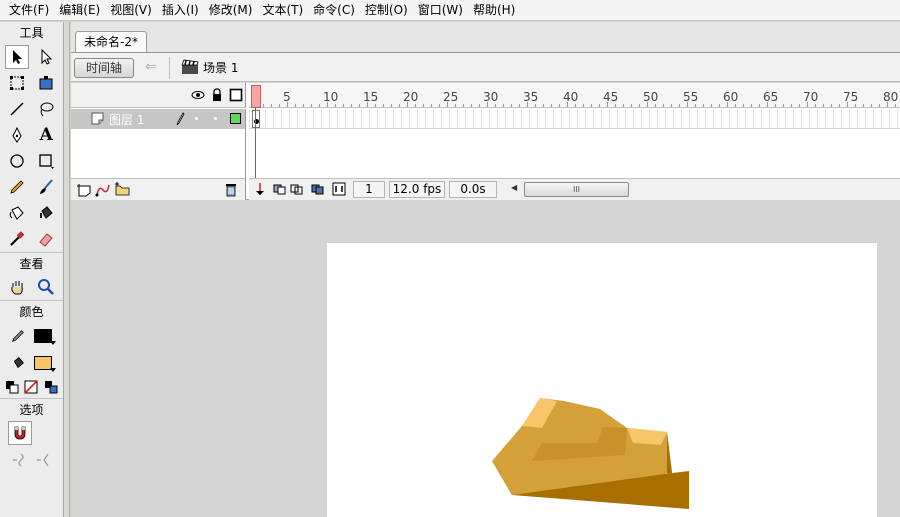 Image resolution: width=900 pixels, height=517 pixels. What do you see at coordinates (891, 97) in the screenshot?
I see `ruler-number: 80` at bounding box center [891, 97].